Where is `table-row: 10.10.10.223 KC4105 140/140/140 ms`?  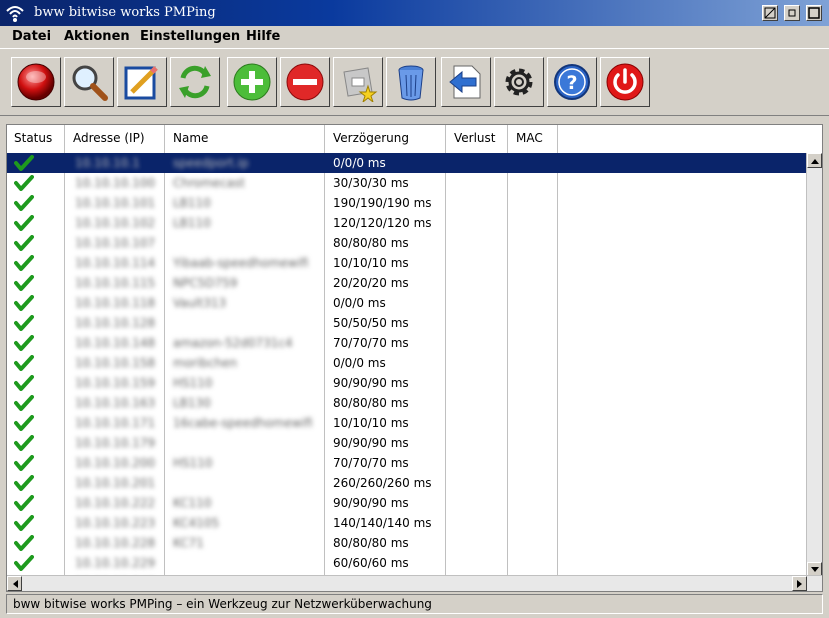 table-row: 10.10.10.223 KC4105 140/140/140 ms is located at coordinates (407, 523).